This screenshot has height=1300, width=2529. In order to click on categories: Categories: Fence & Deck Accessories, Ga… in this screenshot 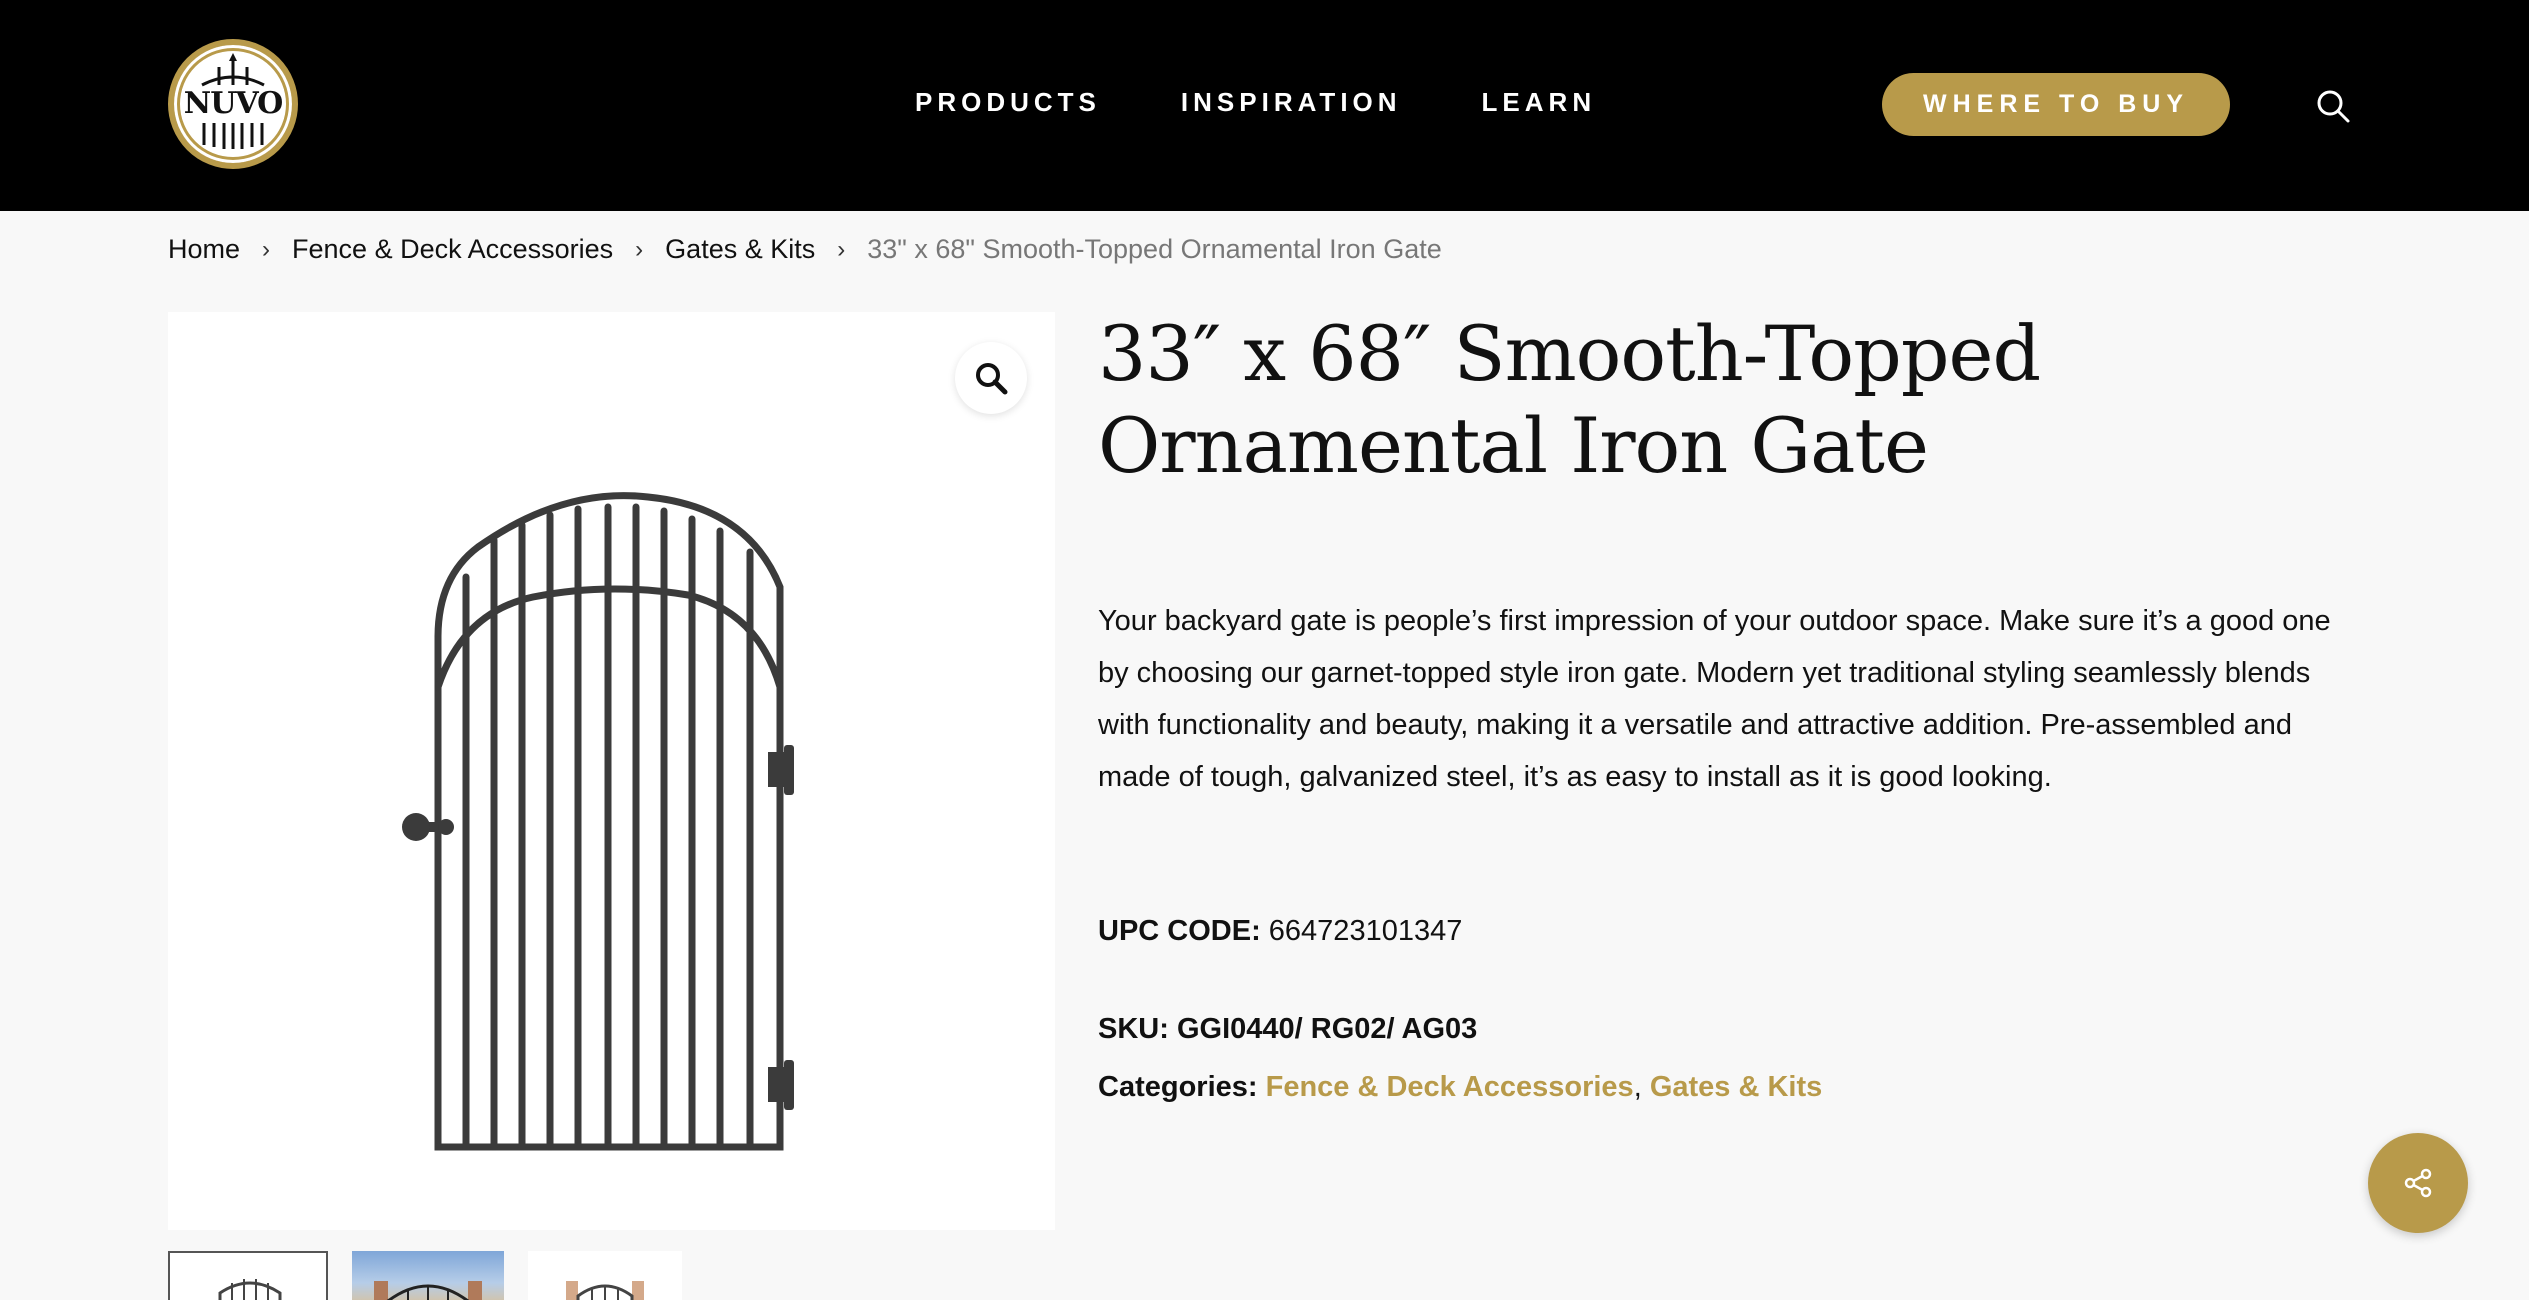, I will do `click(1460, 1087)`.